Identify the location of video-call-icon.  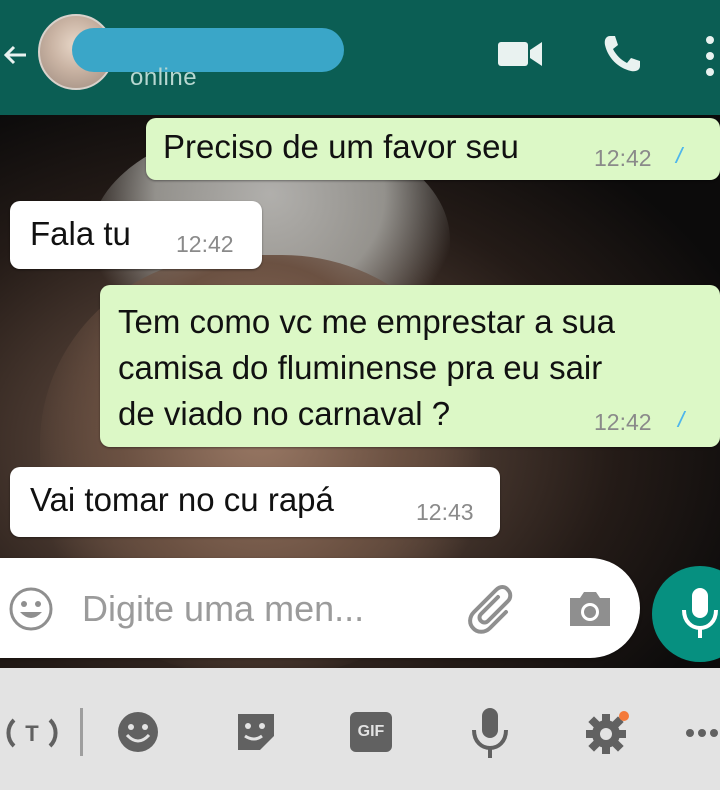
(520, 54).